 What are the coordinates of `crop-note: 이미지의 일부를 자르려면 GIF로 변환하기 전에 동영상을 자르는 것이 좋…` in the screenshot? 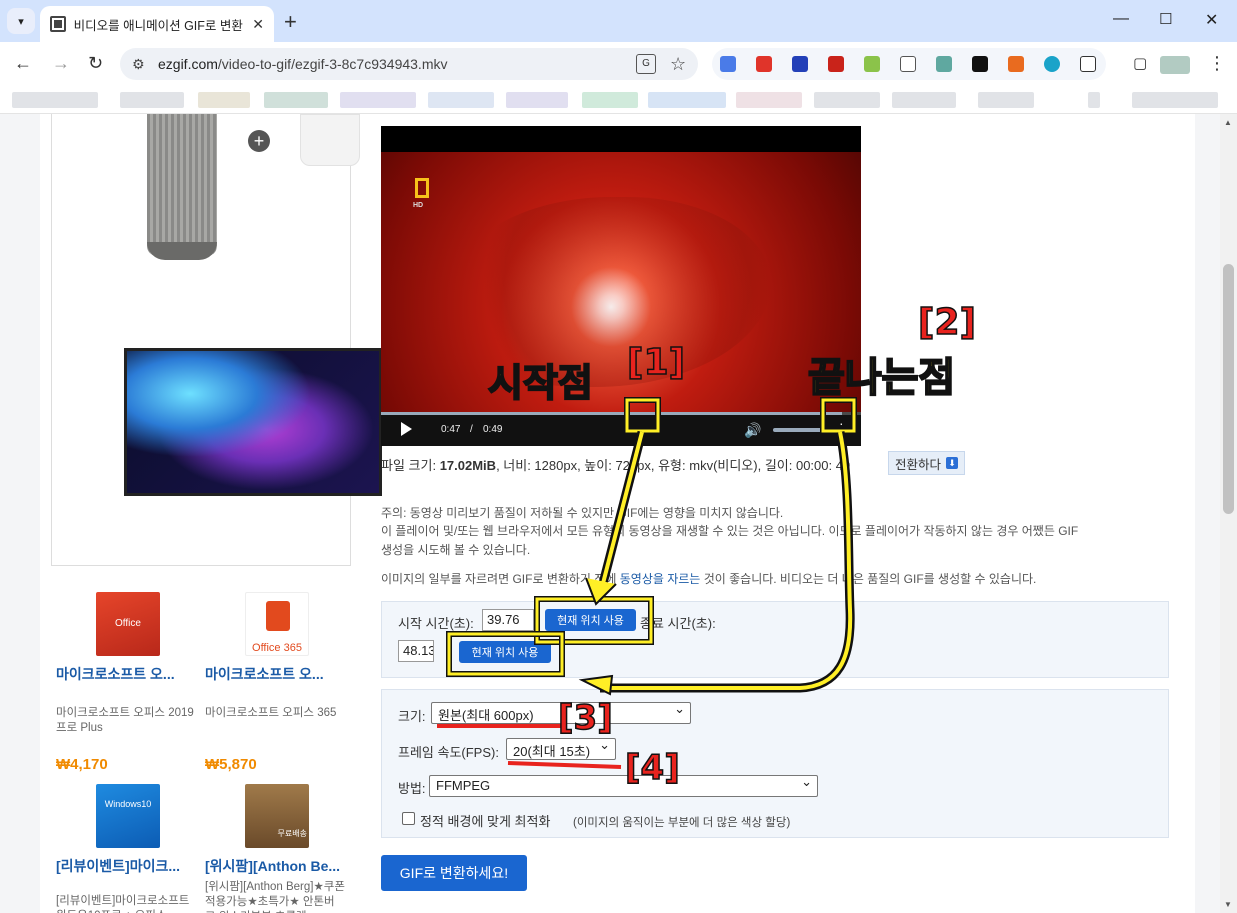 It's located at (709, 579).